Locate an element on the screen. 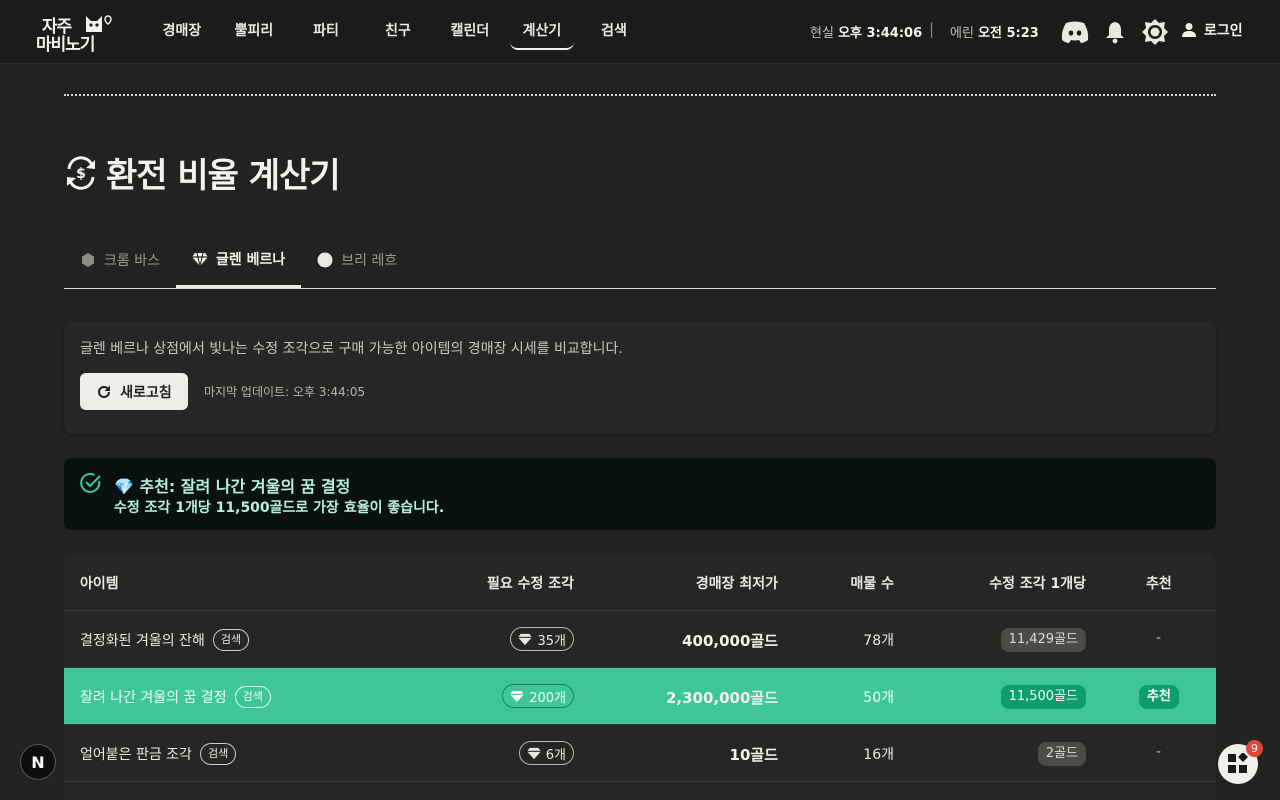 The image size is (1280, 800). real-time-clock: 현실 오후 3:44:06 is located at coordinates (866, 31).